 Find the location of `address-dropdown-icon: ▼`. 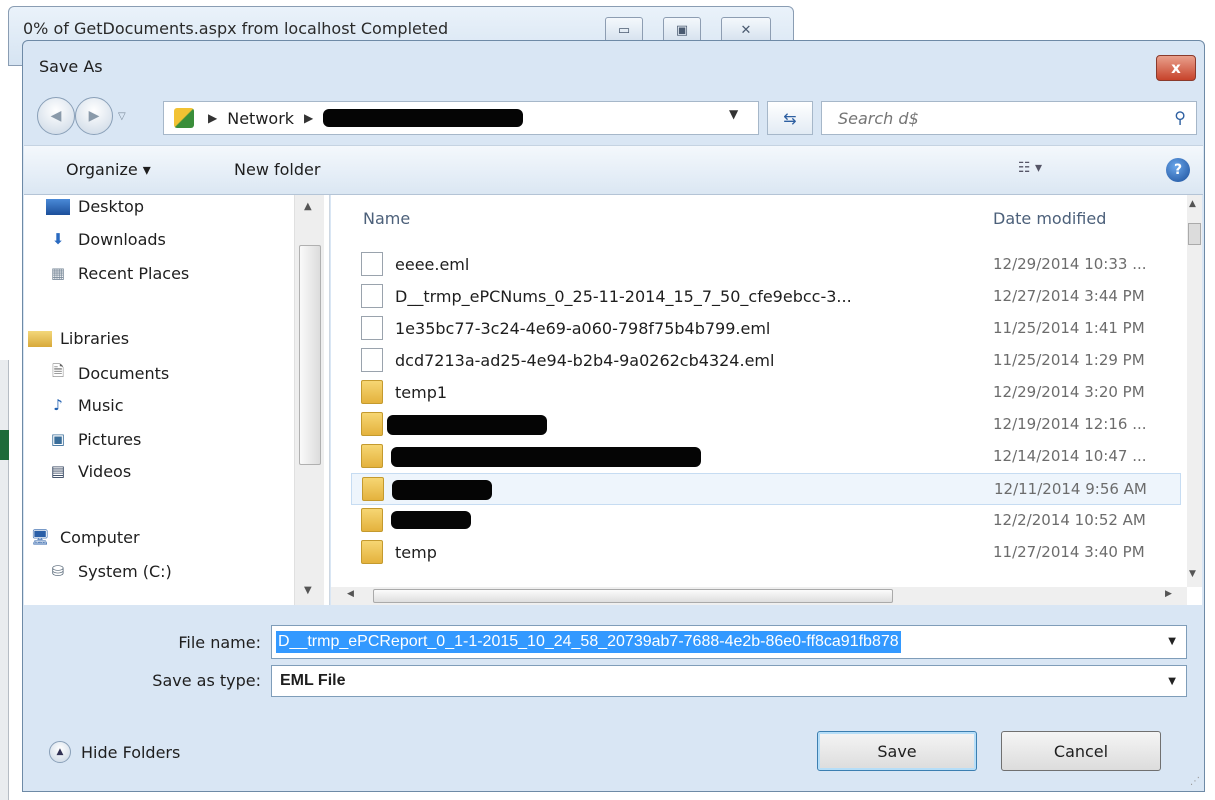

address-dropdown-icon: ▼ is located at coordinates (733, 114).